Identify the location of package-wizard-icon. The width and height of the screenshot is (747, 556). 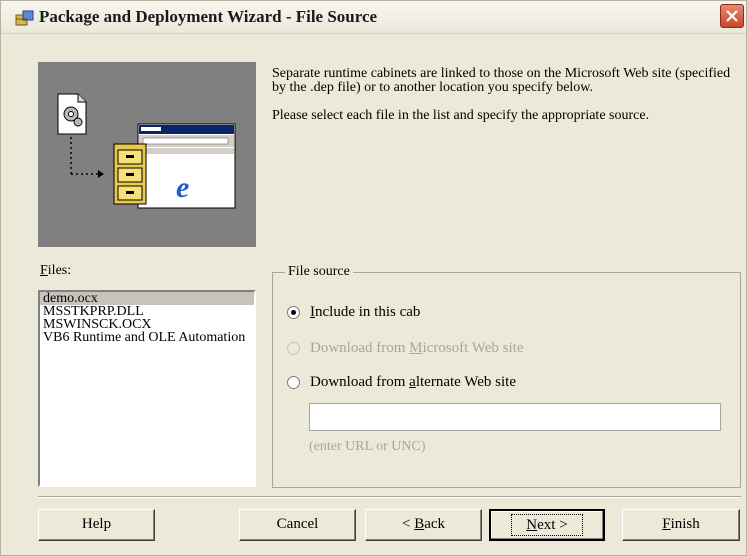
(25, 18).